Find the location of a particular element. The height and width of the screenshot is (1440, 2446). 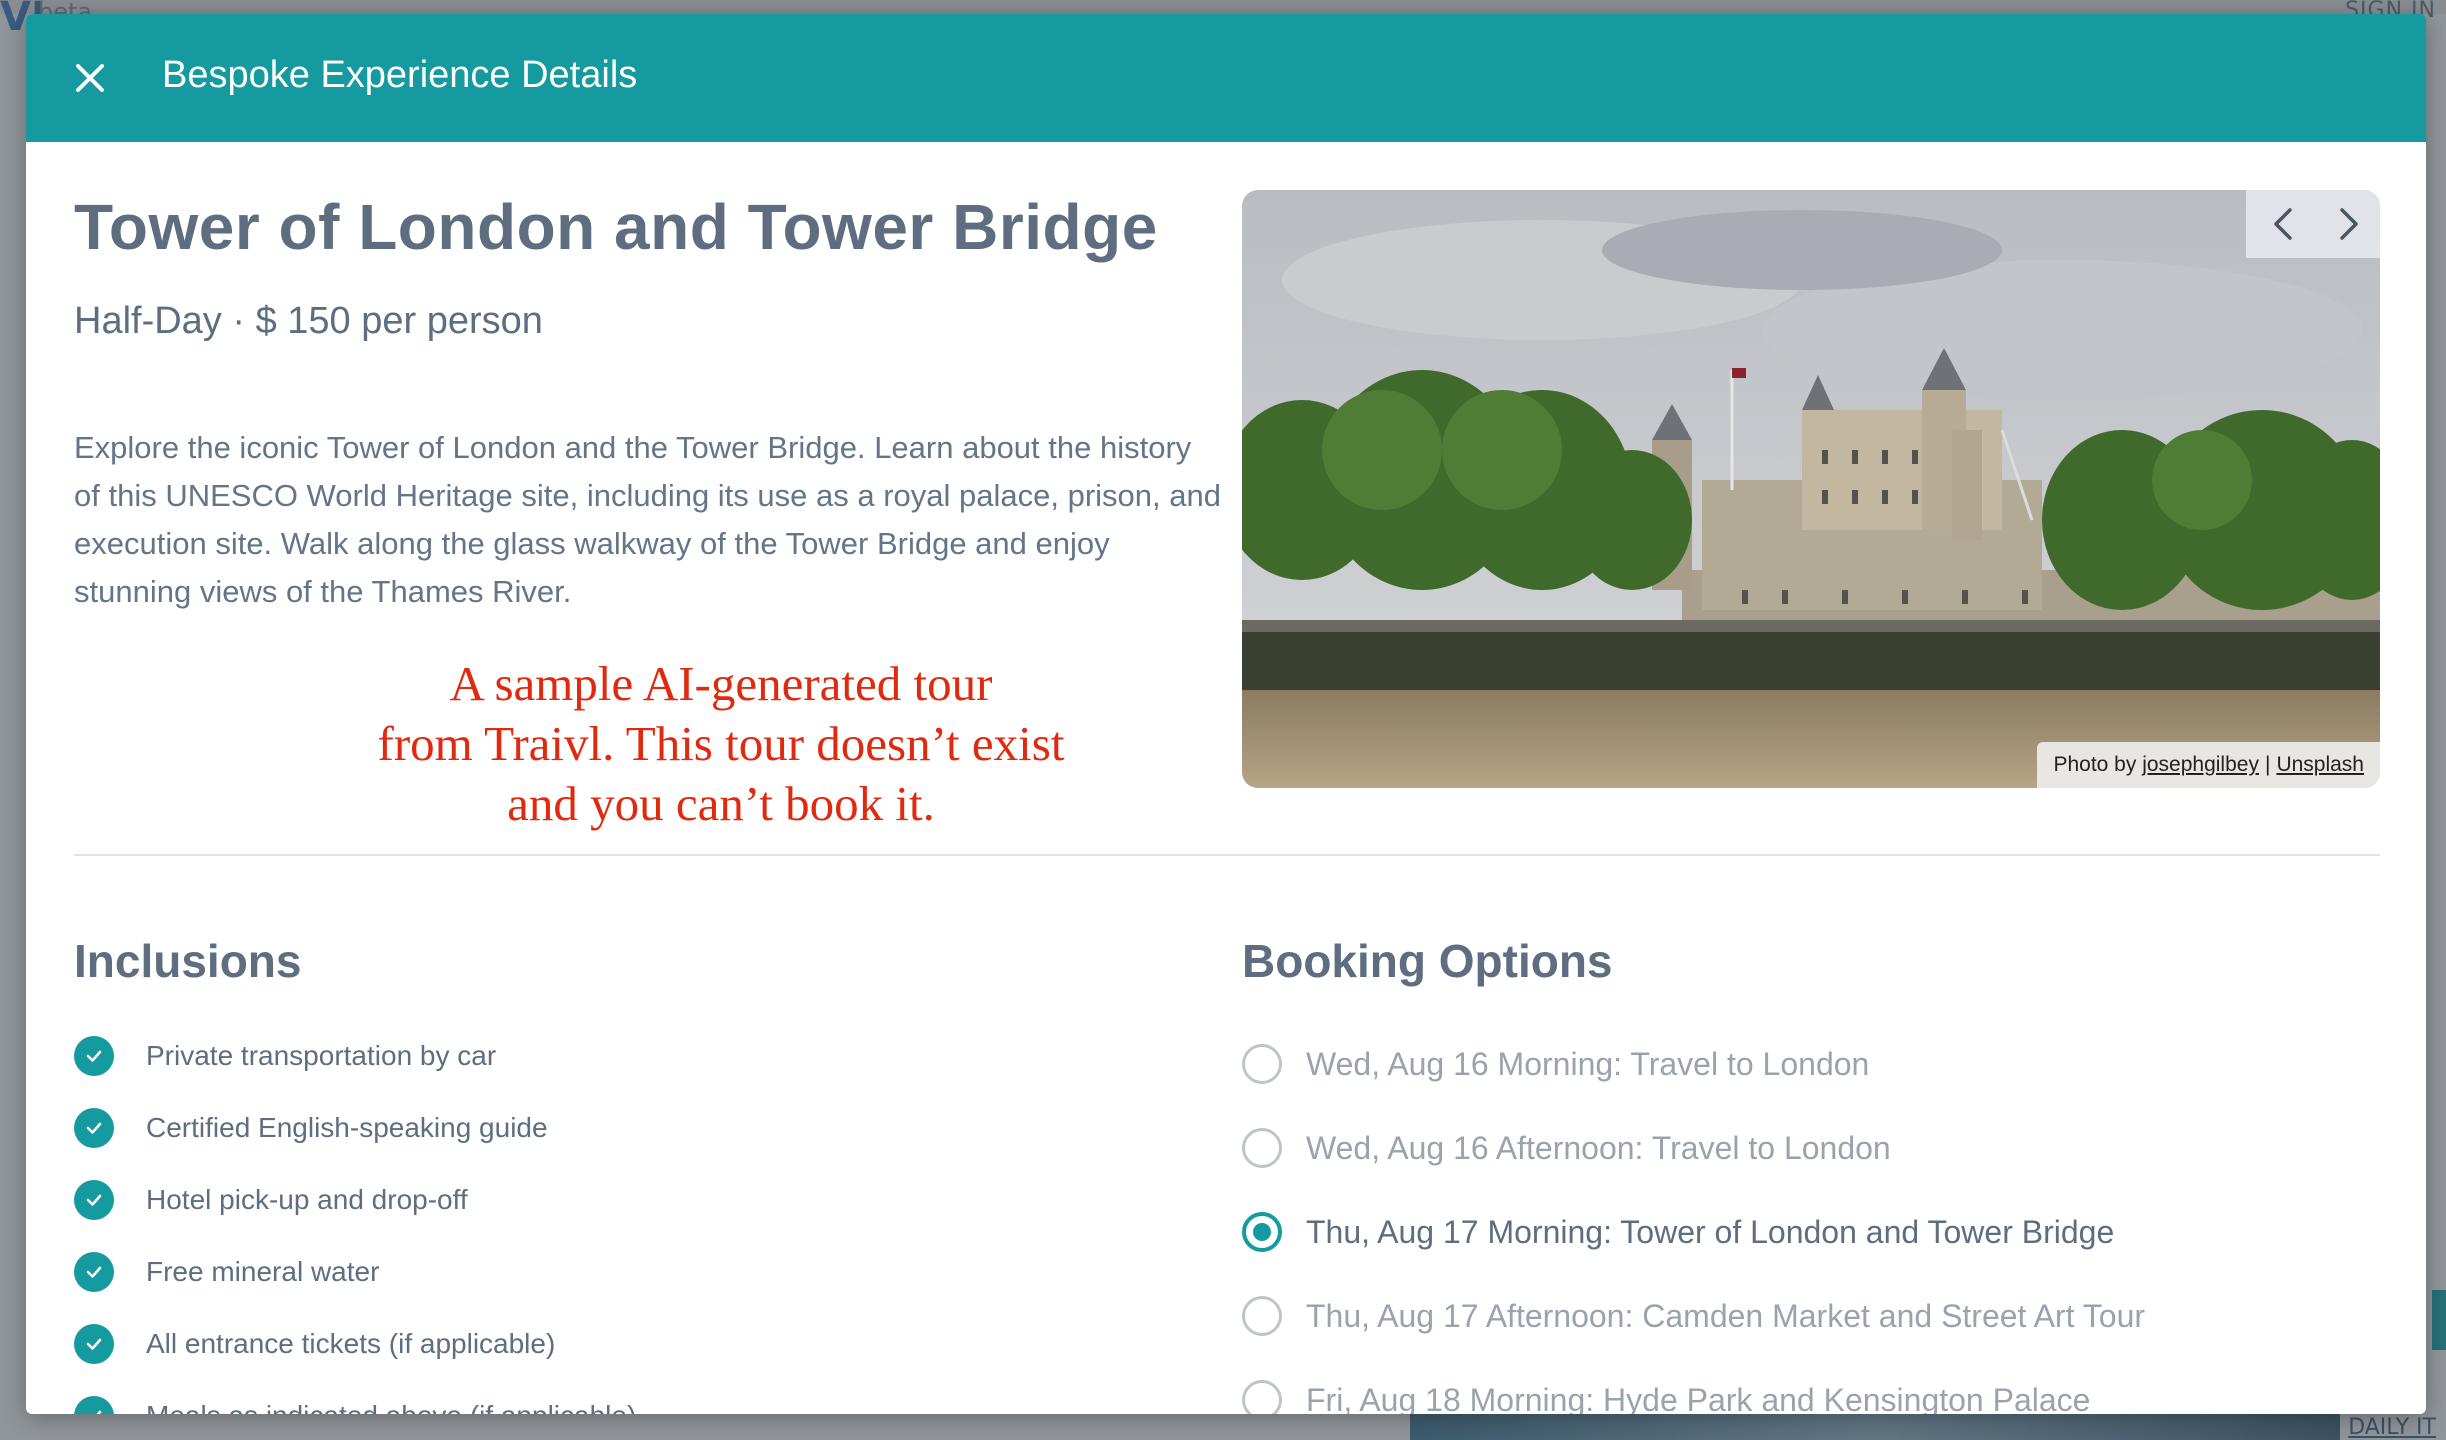

inclusion-item: Hotel pick-up and drop-off is located at coordinates (355, 1200).